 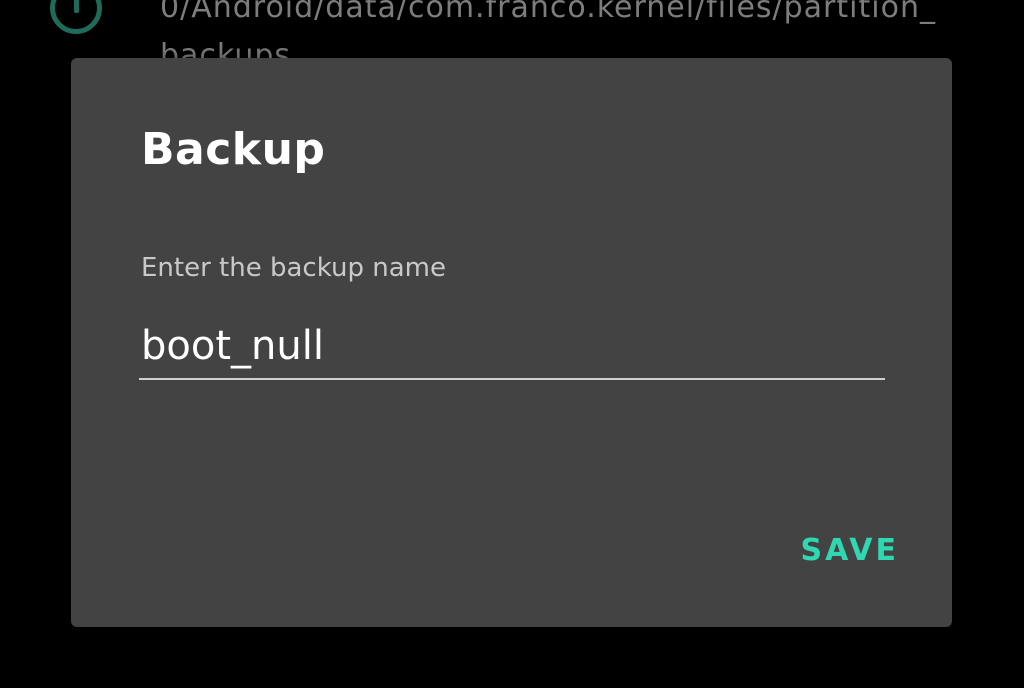 What do you see at coordinates (233, 149) in the screenshot?
I see `dialog-title: Backup` at bounding box center [233, 149].